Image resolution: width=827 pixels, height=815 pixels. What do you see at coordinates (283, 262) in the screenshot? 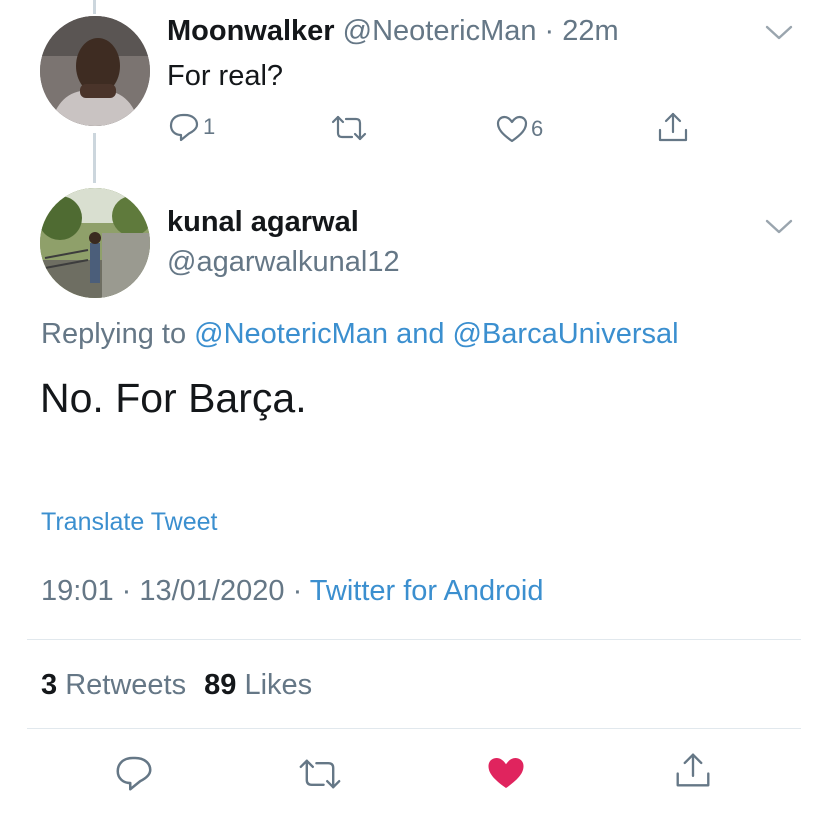
I see `main-author-handle: @agarwalkunal12` at bounding box center [283, 262].